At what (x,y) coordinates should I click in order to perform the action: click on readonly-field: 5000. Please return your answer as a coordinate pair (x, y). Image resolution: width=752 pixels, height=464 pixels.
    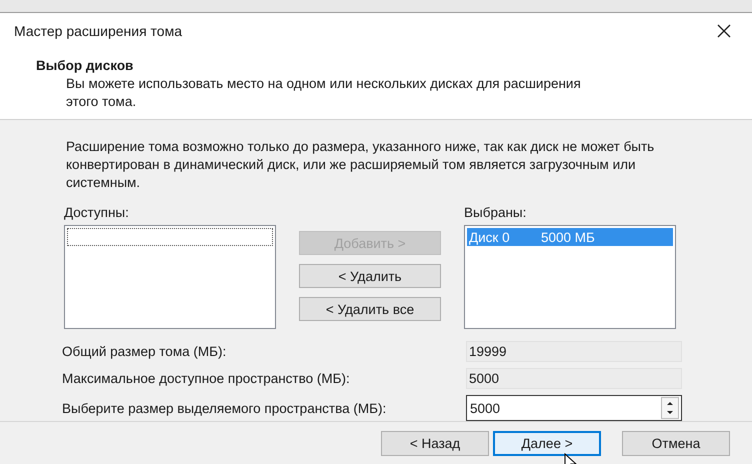
    Looking at the image, I should click on (574, 378).